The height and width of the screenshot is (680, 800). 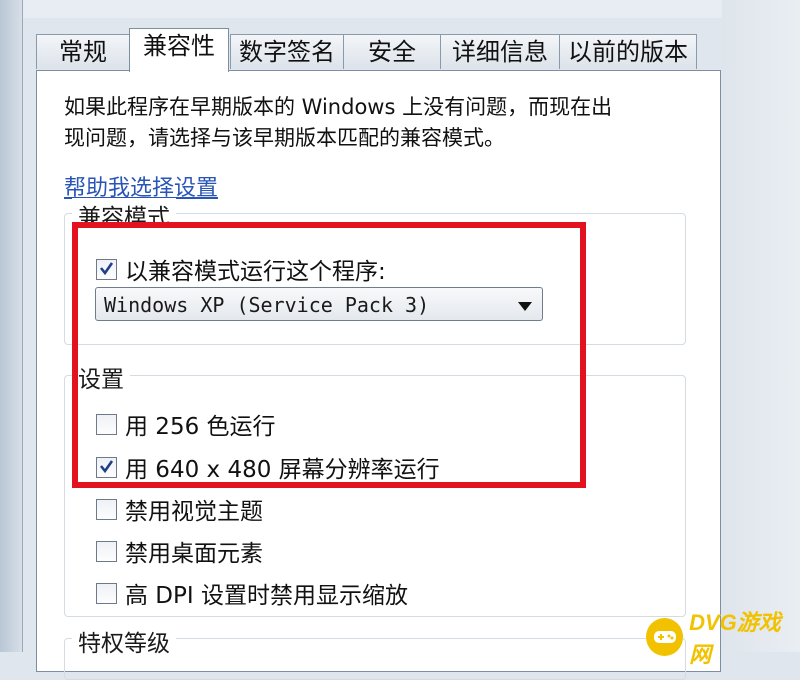 I want to click on run-256-colors-checkbox: 用 256 色运行, so click(x=186, y=424).